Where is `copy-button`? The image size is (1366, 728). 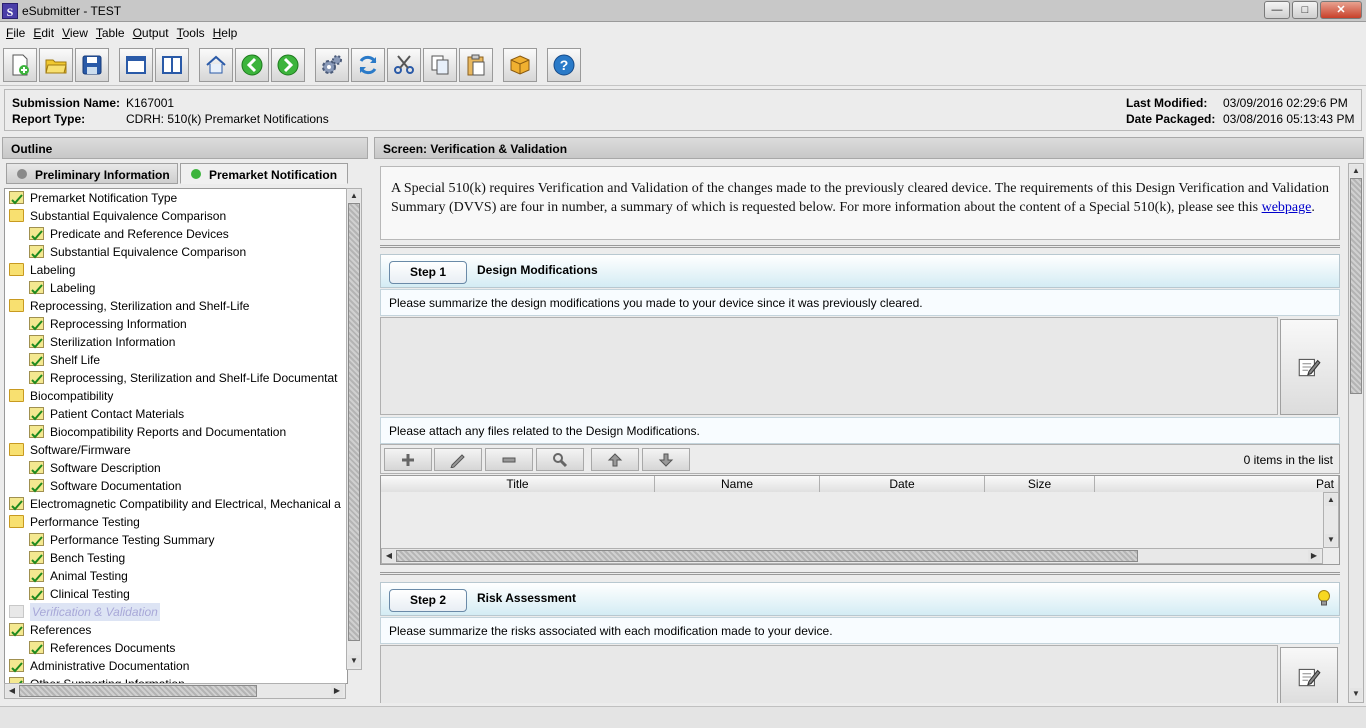 copy-button is located at coordinates (440, 65).